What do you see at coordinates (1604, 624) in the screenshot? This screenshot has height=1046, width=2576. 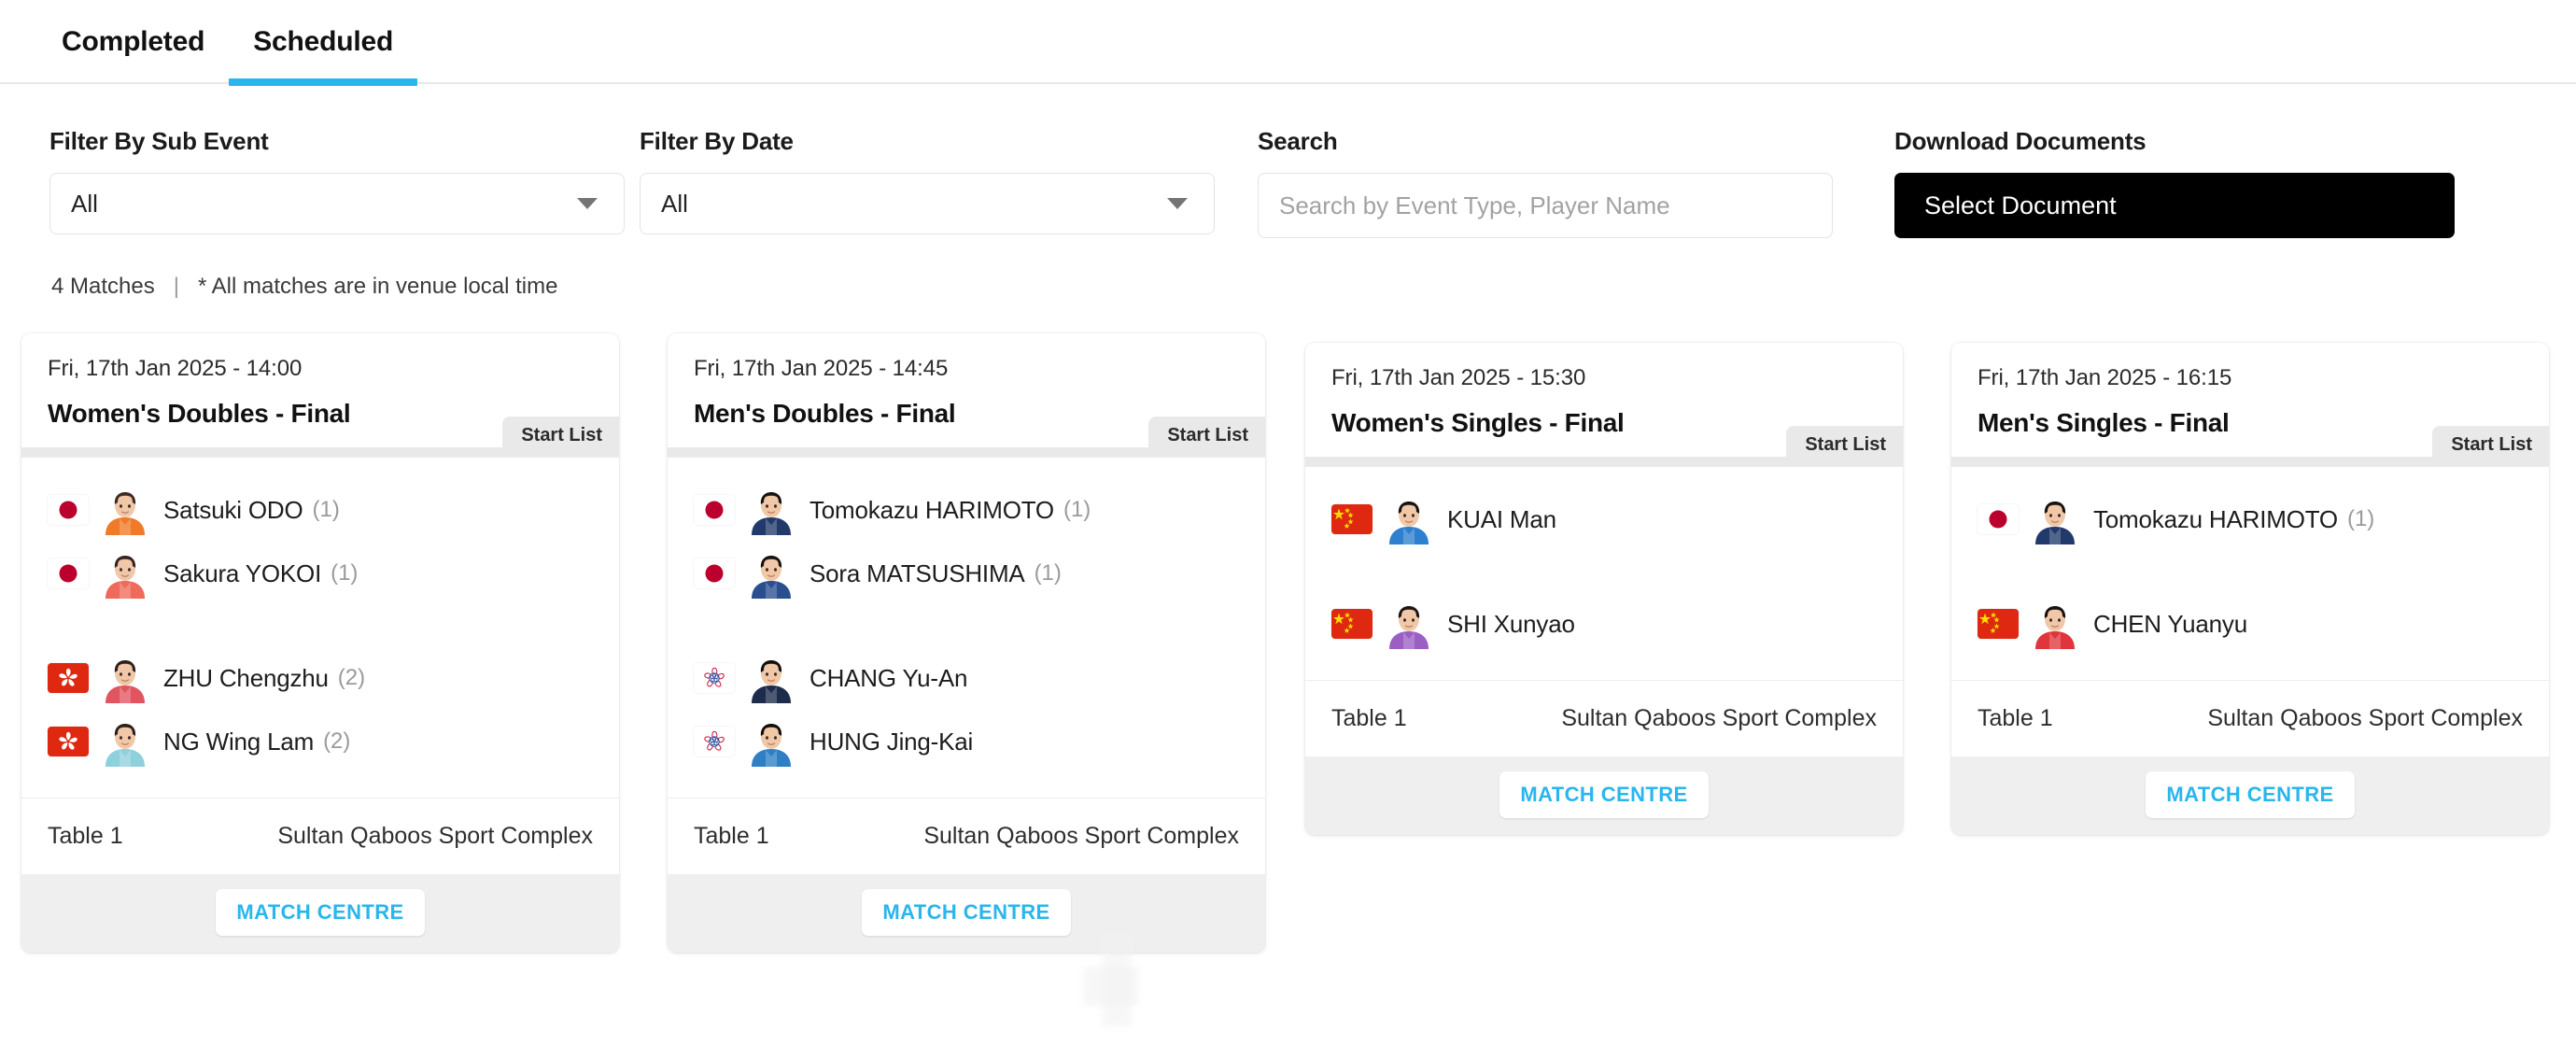 I see `player-row: SHI Xunyao` at bounding box center [1604, 624].